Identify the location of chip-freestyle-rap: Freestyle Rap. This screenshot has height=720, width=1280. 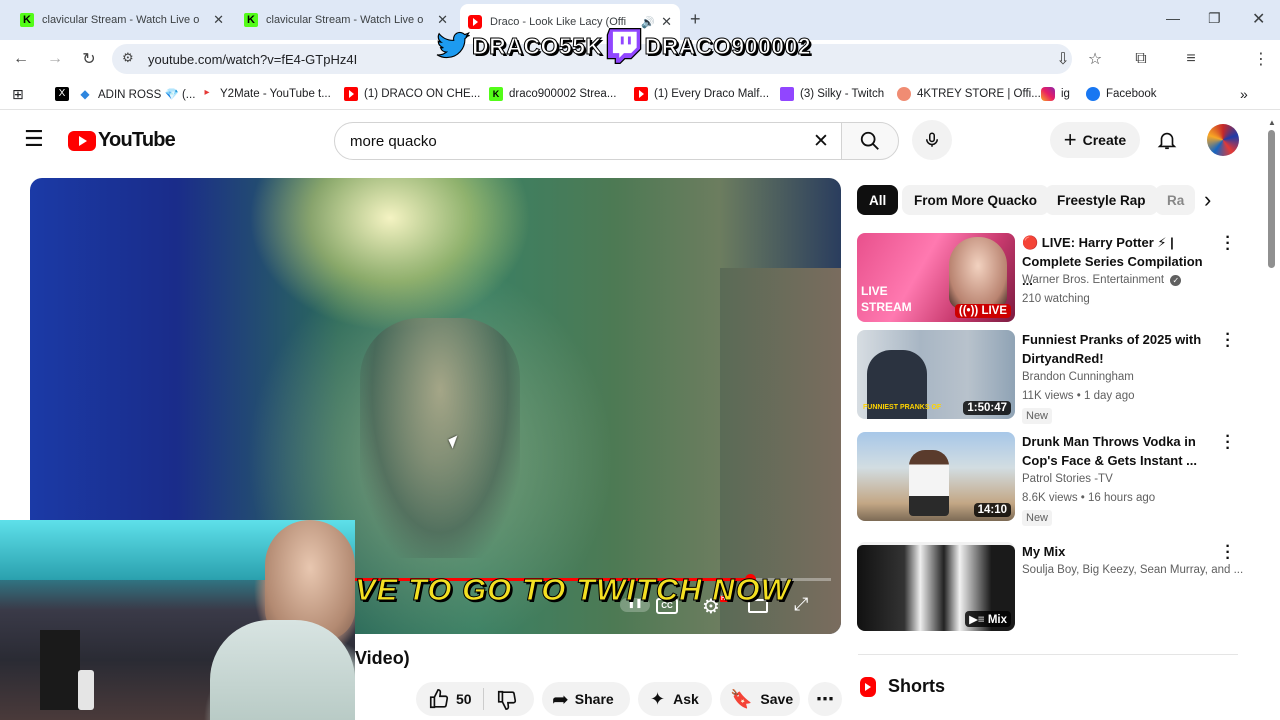
(1101, 200).